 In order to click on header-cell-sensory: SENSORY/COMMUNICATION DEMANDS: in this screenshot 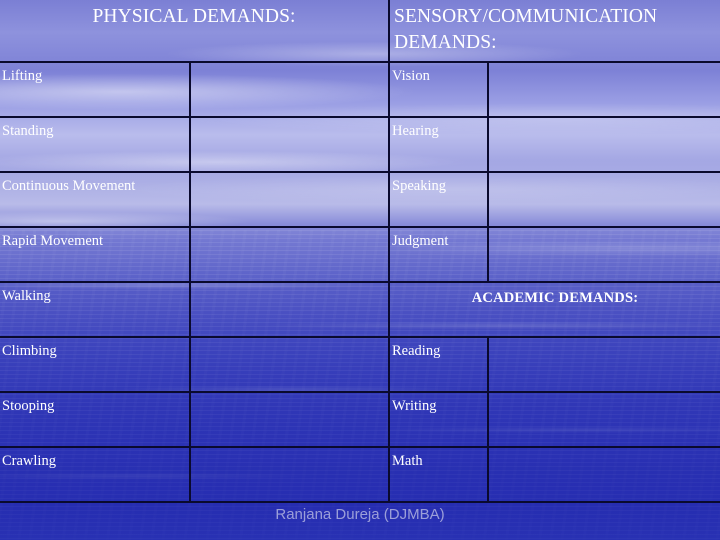, I will do `click(554, 31)`.